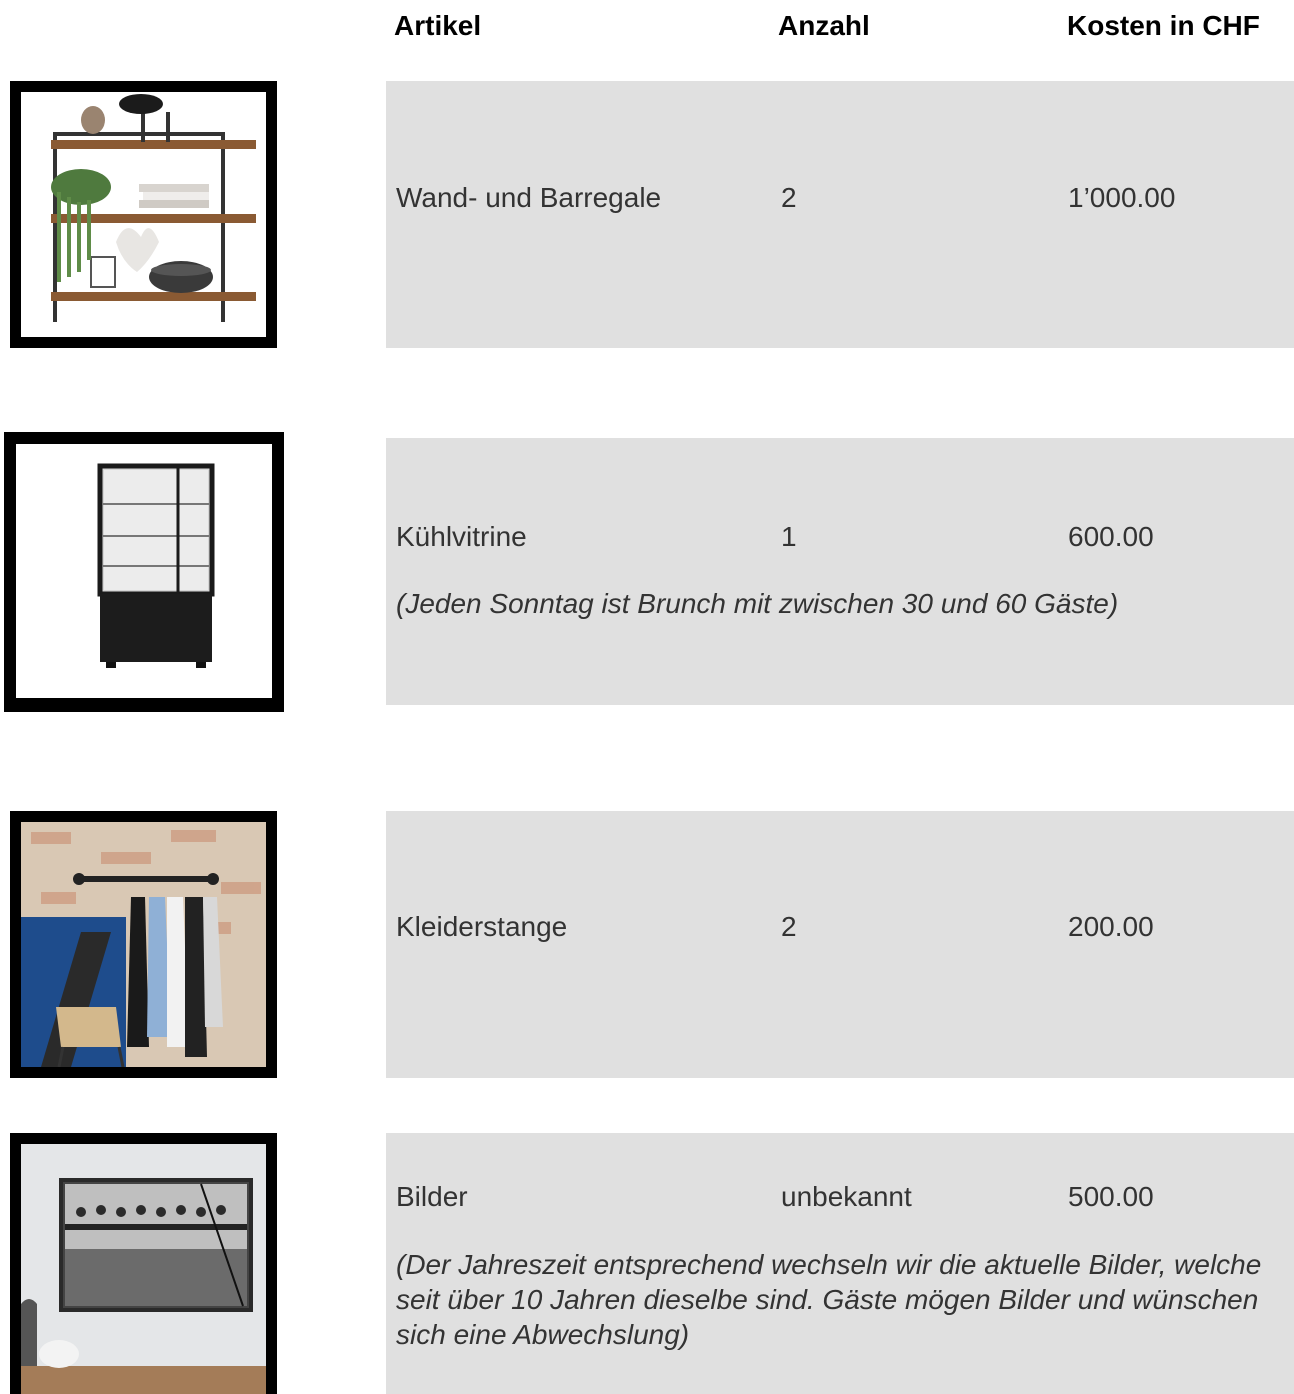  Describe the element at coordinates (143, 944) in the screenshot. I see `clothes-rack-image` at that location.